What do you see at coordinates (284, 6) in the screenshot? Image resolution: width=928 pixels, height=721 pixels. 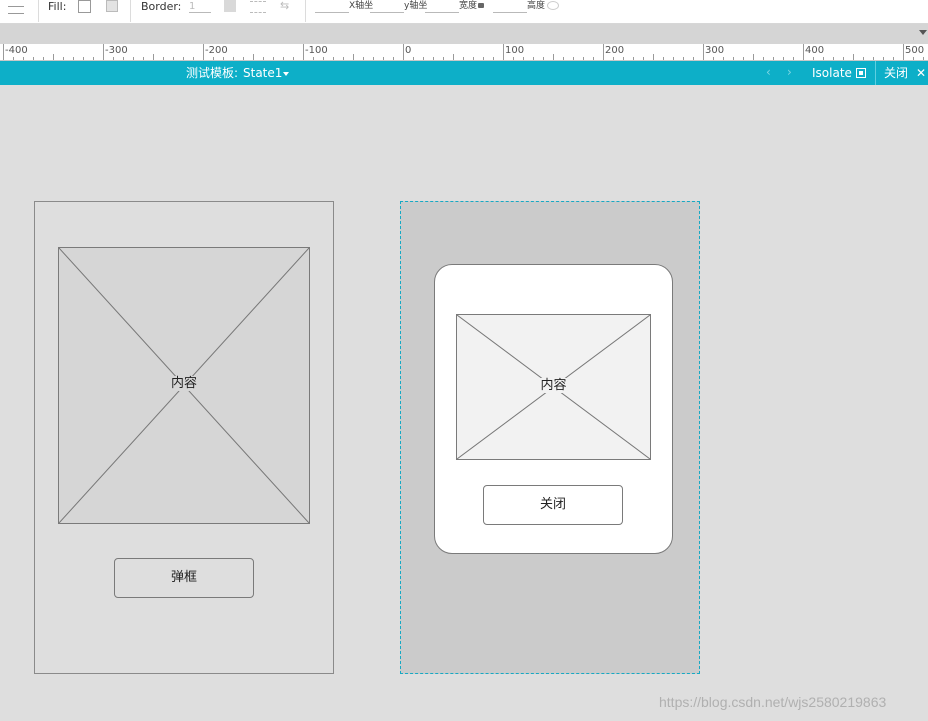 I see `arrow-style-icon: ⇆` at bounding box center [284, 6].